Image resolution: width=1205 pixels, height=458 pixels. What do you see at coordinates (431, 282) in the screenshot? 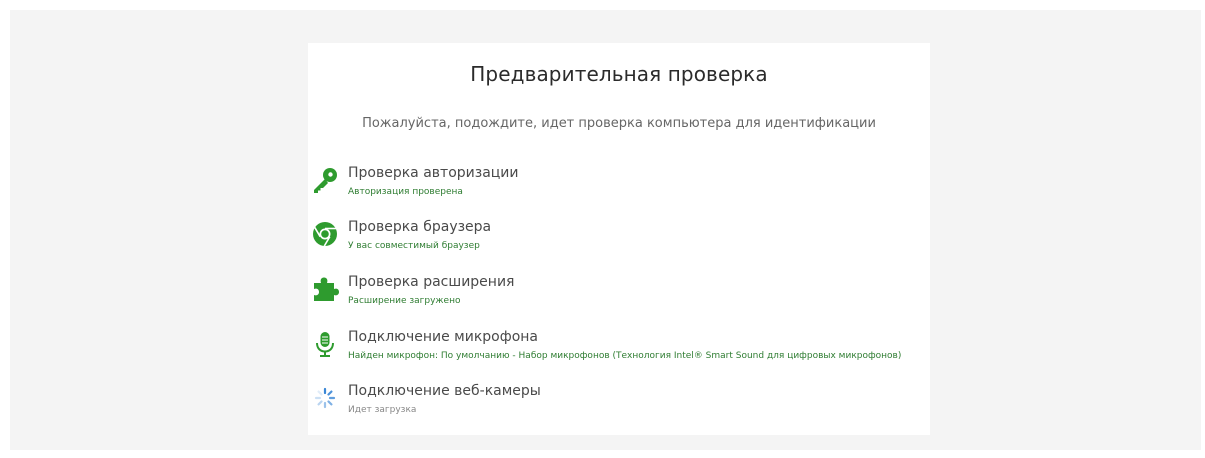
I see `check-title: Проверка расширения` at bounding box center [431, 282].